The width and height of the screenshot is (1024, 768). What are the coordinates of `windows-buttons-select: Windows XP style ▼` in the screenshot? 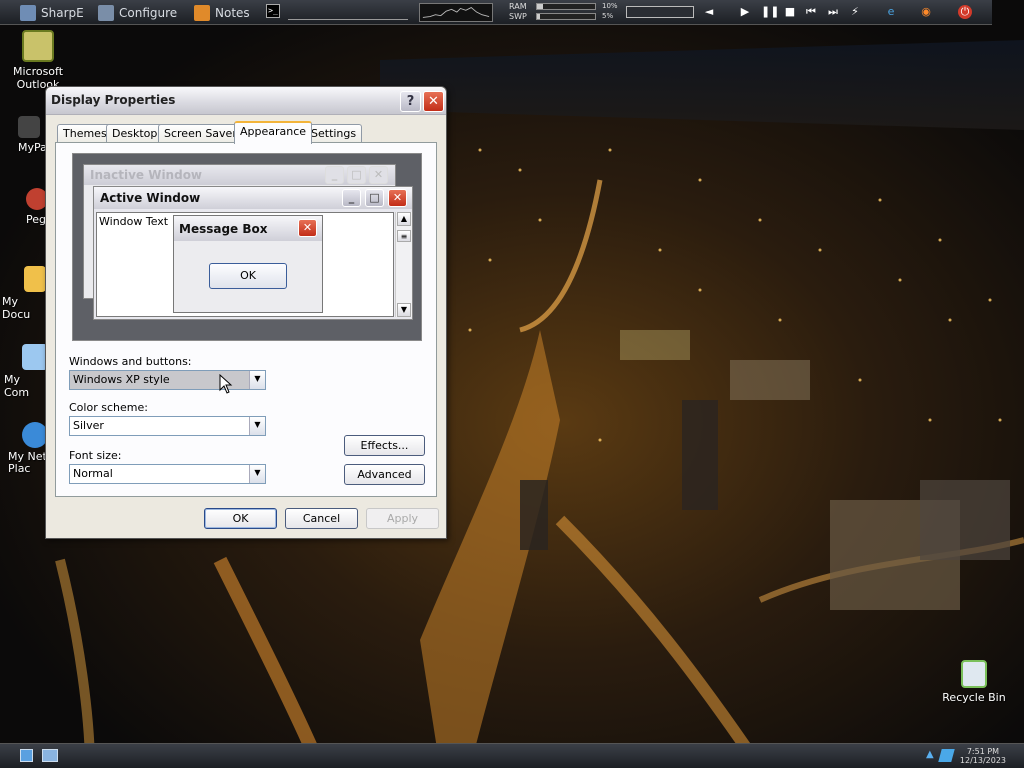 It's located at (167, 380).